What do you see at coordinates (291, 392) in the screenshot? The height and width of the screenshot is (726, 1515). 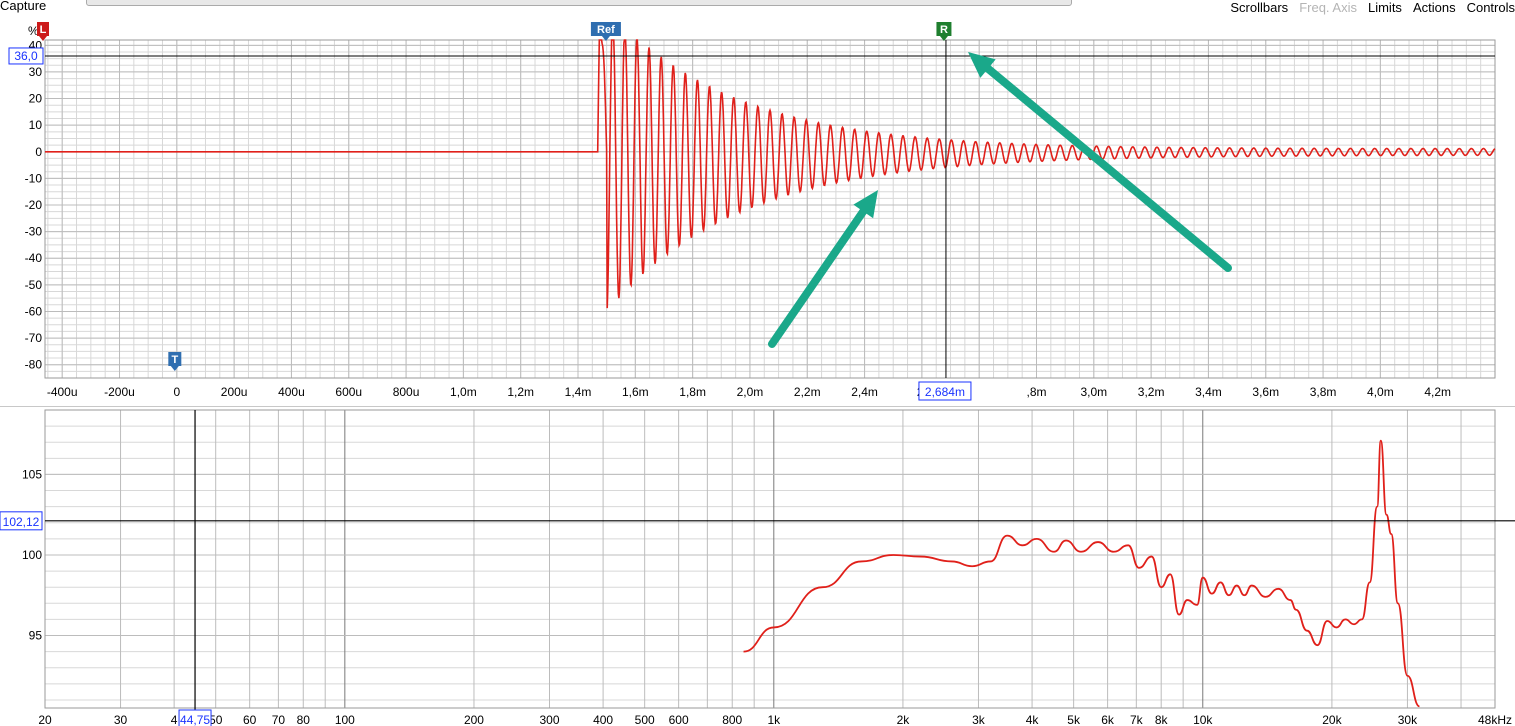 I see `x-tick-label: 400u` at bounding box center [291, 392].